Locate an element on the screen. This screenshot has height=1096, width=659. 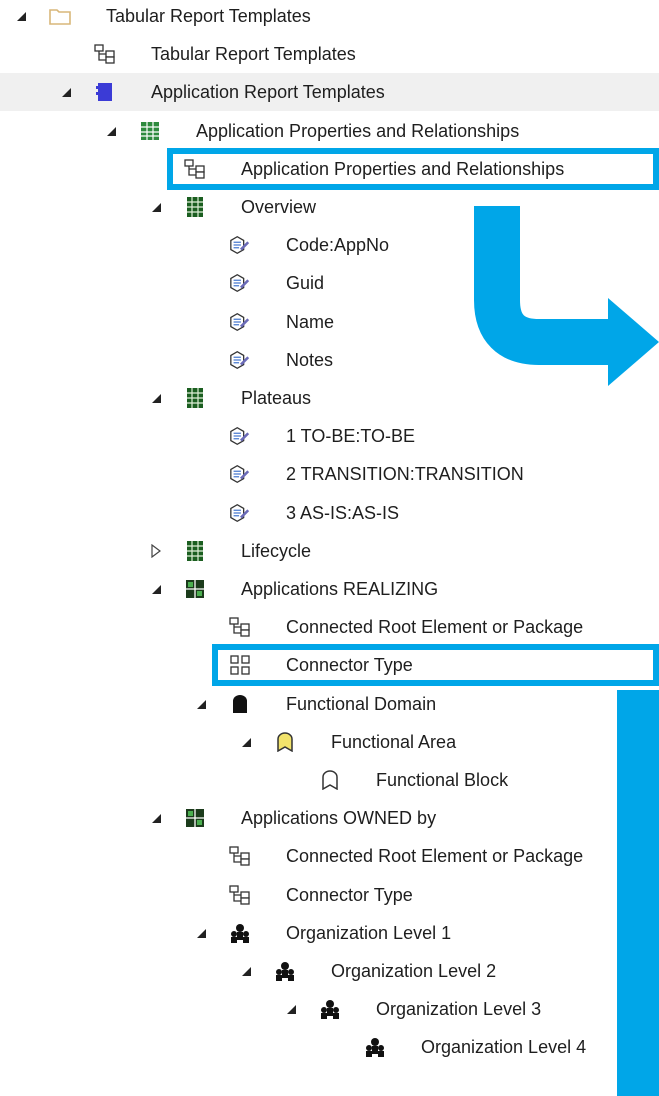
tree-item: 3 AS-IS:AS-IS is located at coordinates (329, 513).